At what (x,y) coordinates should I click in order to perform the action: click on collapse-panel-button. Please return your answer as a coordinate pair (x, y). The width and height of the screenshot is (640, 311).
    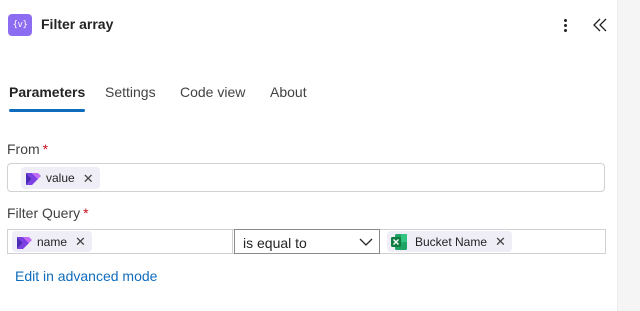
    Looking at the image, I should click on (601, 25).